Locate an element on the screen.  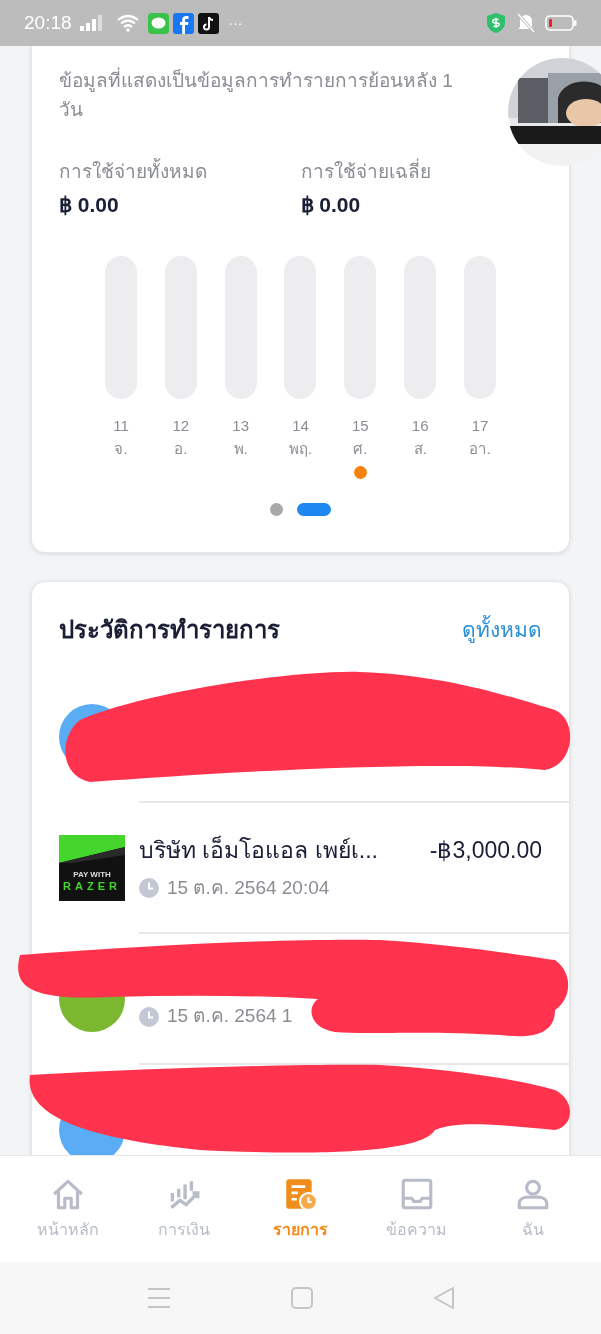
nav-tab: ข้อความ is located at coordinates (416, 1209).